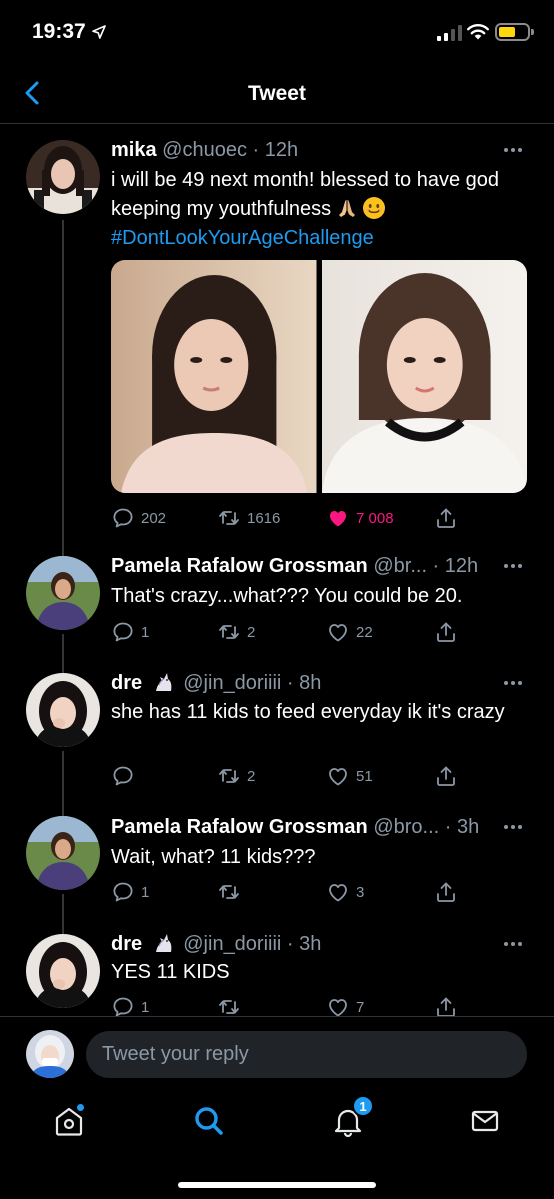 This screenshot has height=1199, width=554. I want to click on retweet-count: 1616, so click(264, 518).